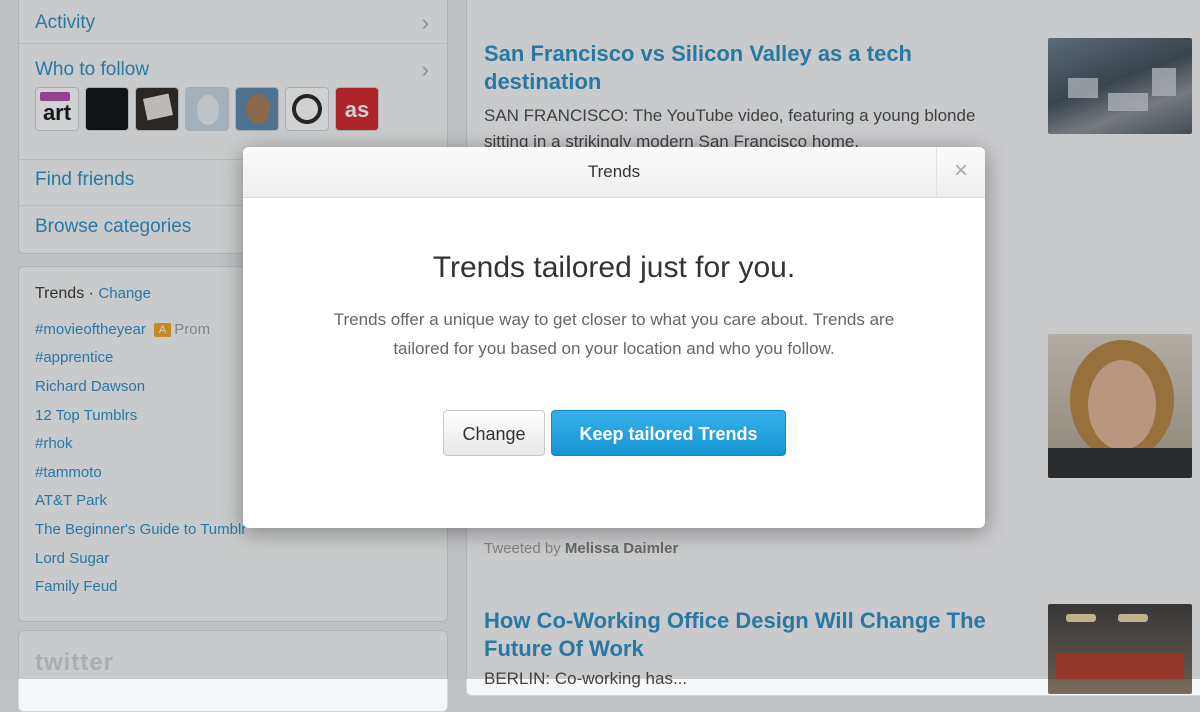 The image size is (1200, 712). Describe the element at coordinates (494, 433) in the screenshot. I see `change-button: Change` at that location.